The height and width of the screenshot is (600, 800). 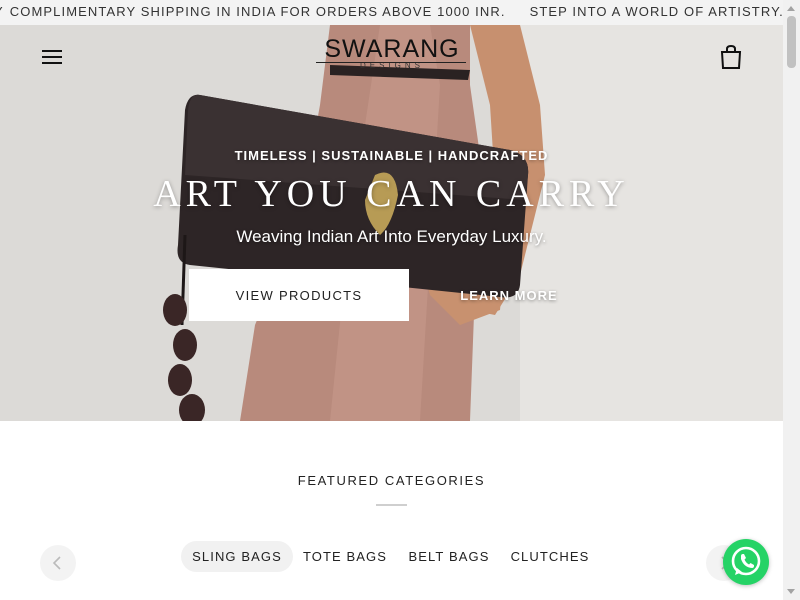 I want to click on scroll-up-arrow, so click(x=791, y=8).